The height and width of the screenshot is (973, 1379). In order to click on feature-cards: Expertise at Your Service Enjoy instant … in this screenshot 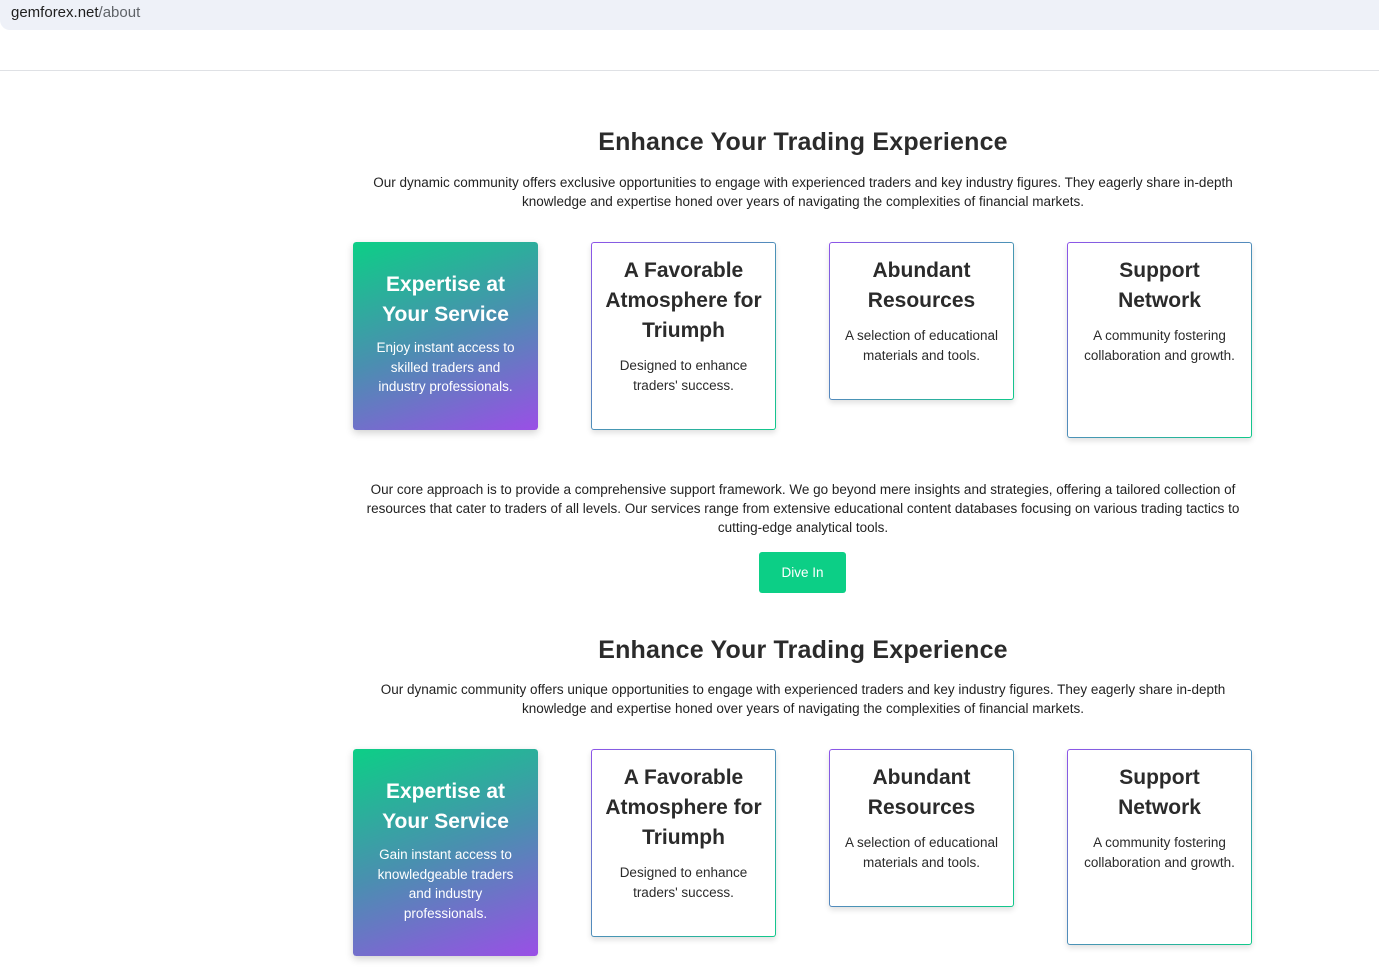, I will do `click(803, 352)`.